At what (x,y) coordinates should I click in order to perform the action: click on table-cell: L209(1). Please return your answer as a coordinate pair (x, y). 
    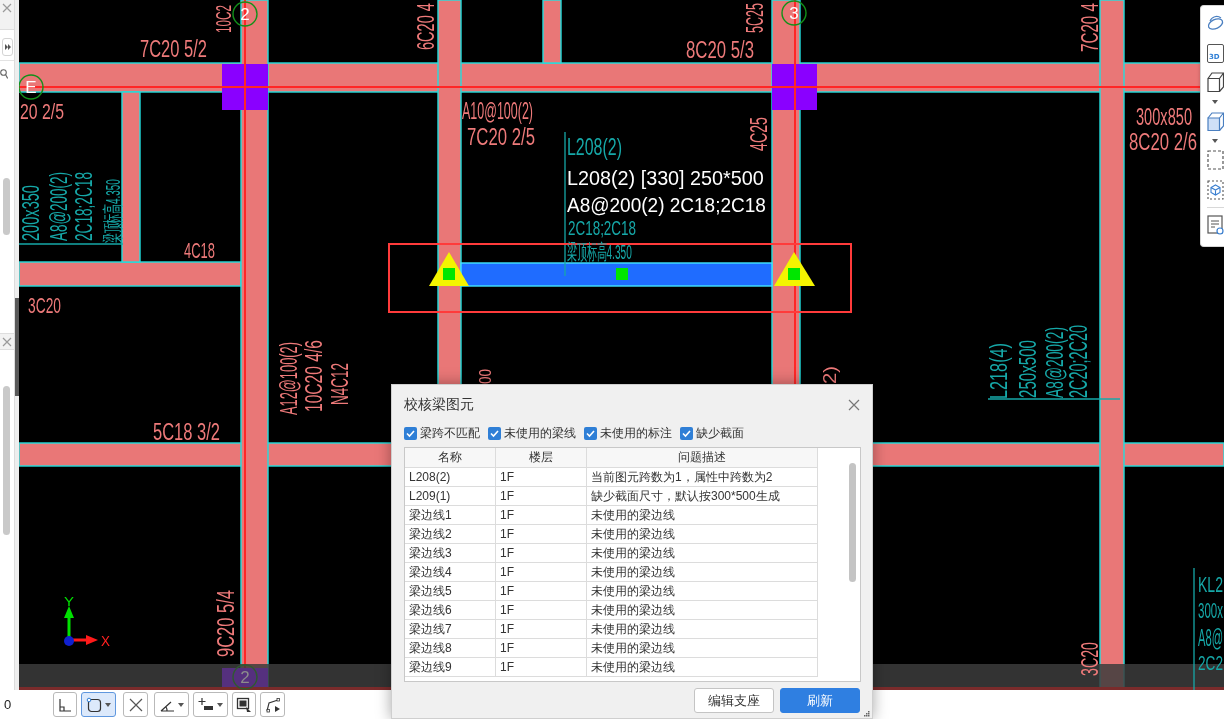
    Looking at the image, I should click on (450, 496).